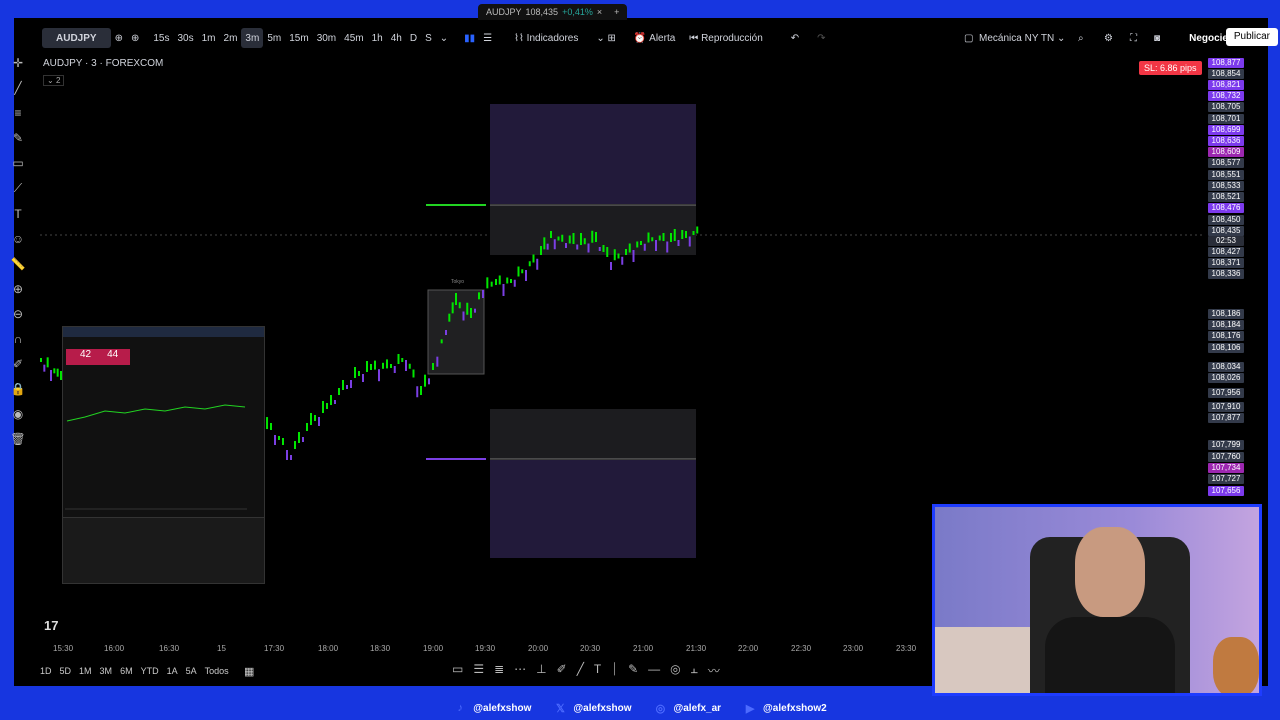  I want to click on lock-draw-icon: ✐, so click(18, 364).